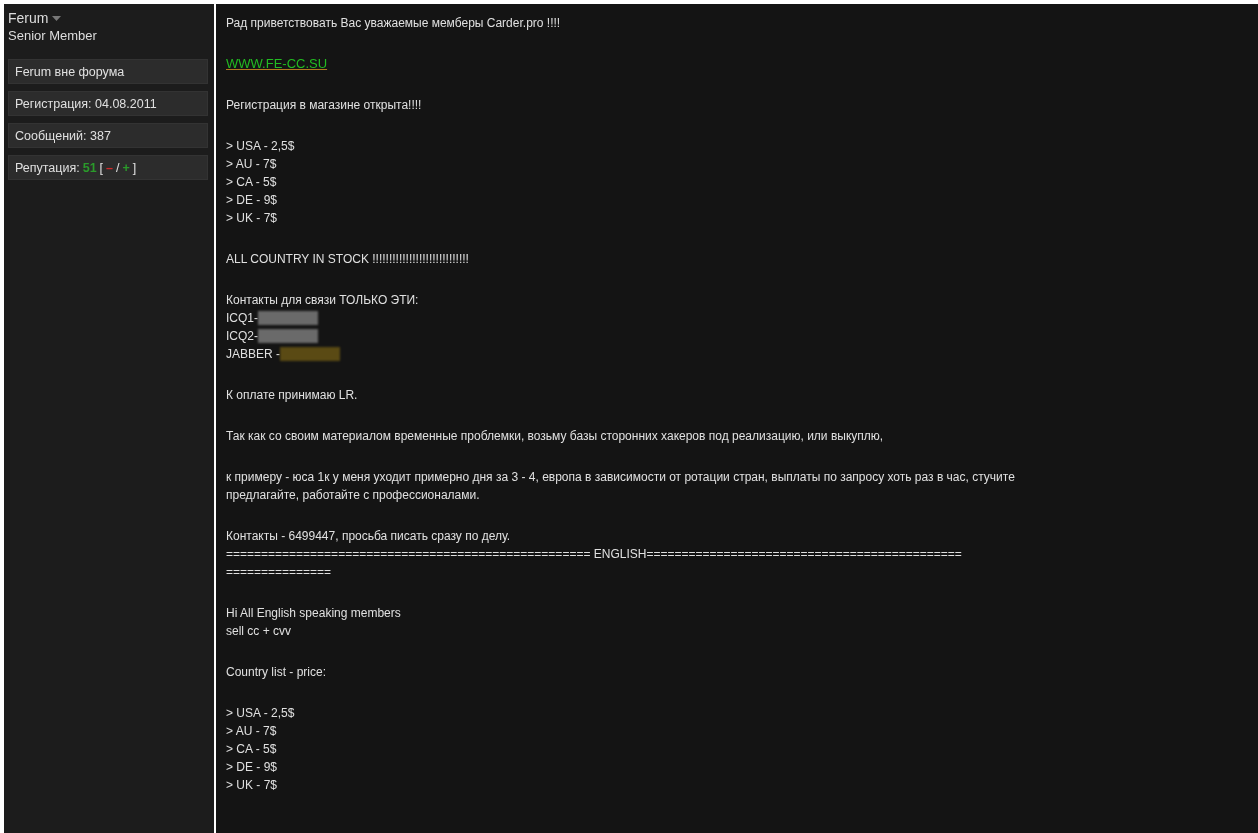  I want to click on post-text: Hi All English speaking members, so click(314, 613).